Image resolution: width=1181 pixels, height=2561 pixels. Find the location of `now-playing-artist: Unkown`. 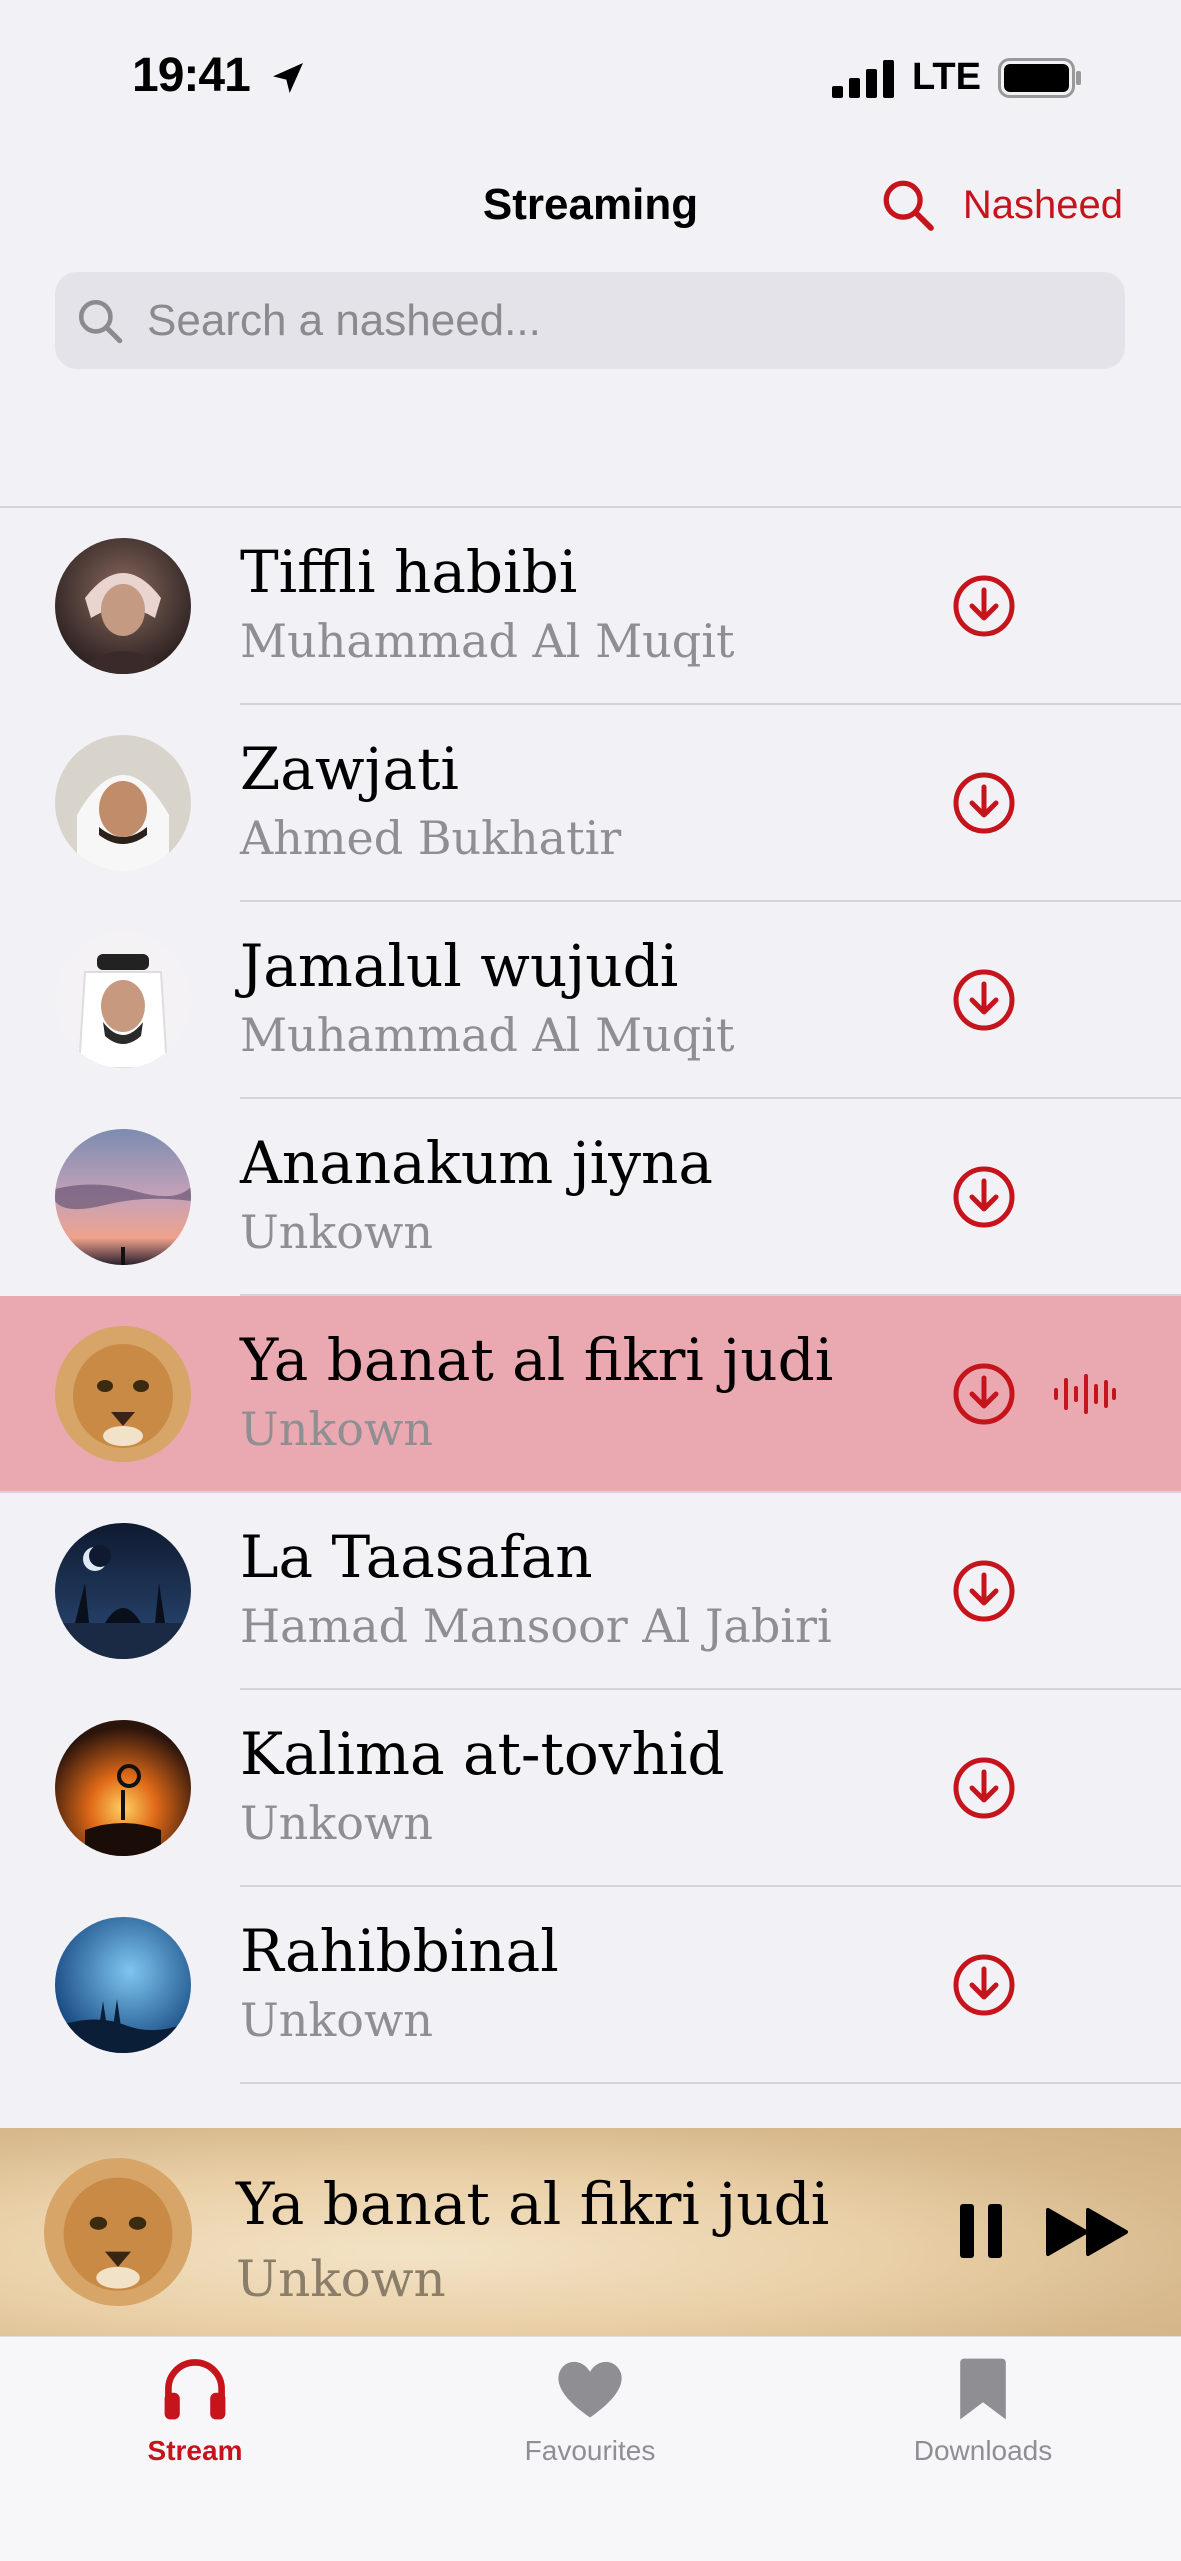

now-playing-artist: Unkown is located at coordinates (341, 2279).